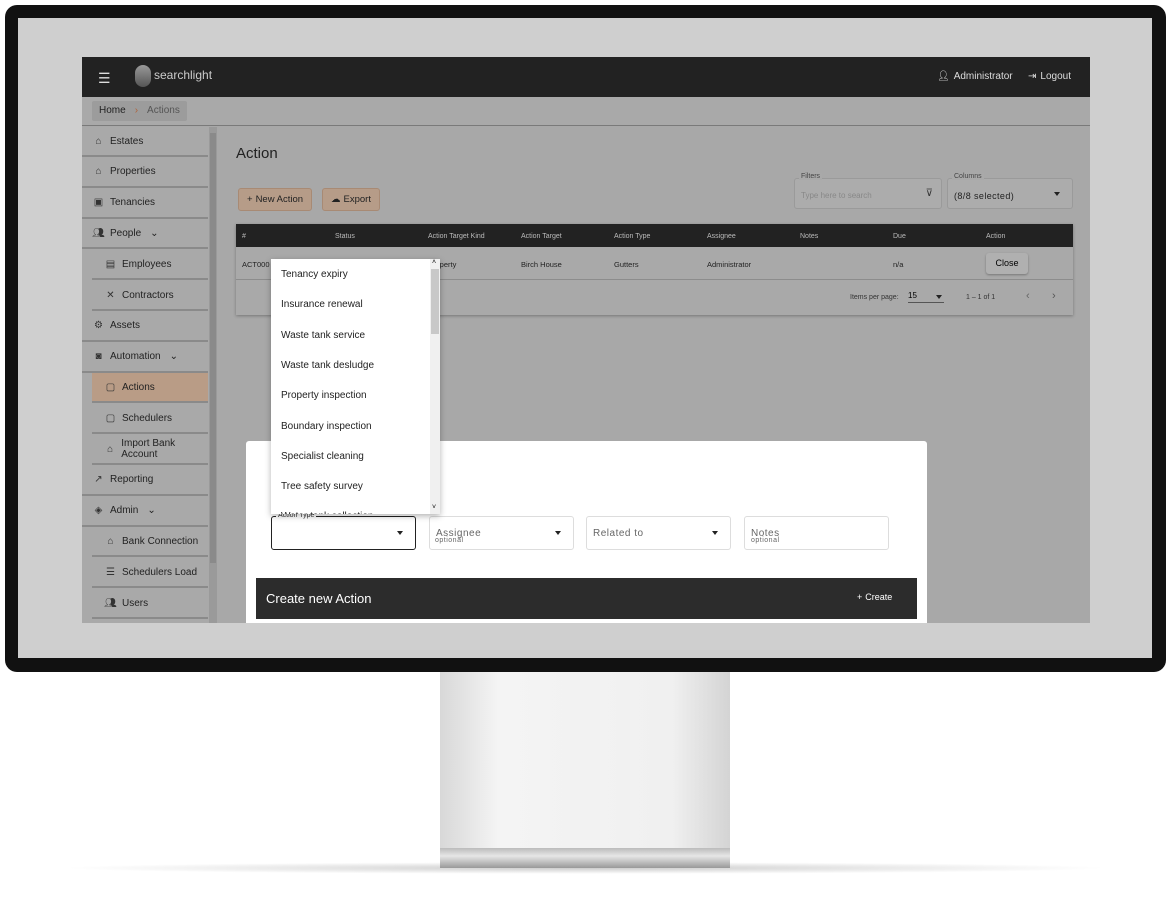 The image size is (1172, 912). What do you see at coordinates (836, 195) in the screenshot?
I see `filters-placeholder: Type here to search` at bounding box center [836, 195].